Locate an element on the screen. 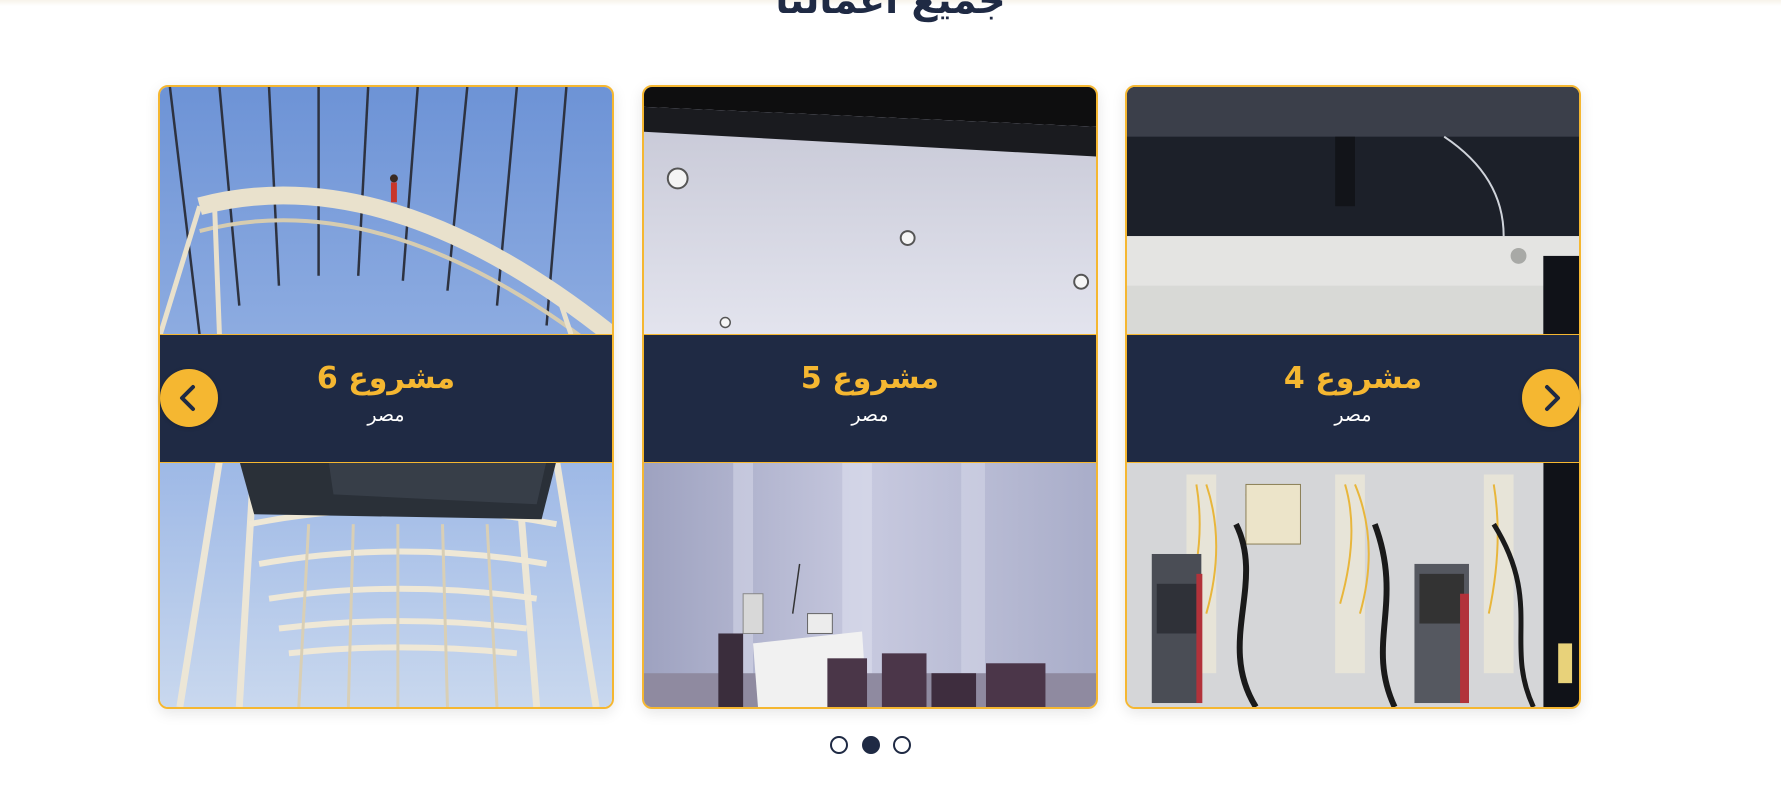 The width and height of the screenshot is (1781, 806). section-title: جميع أعمالنا is located at coordinates (890, 11).